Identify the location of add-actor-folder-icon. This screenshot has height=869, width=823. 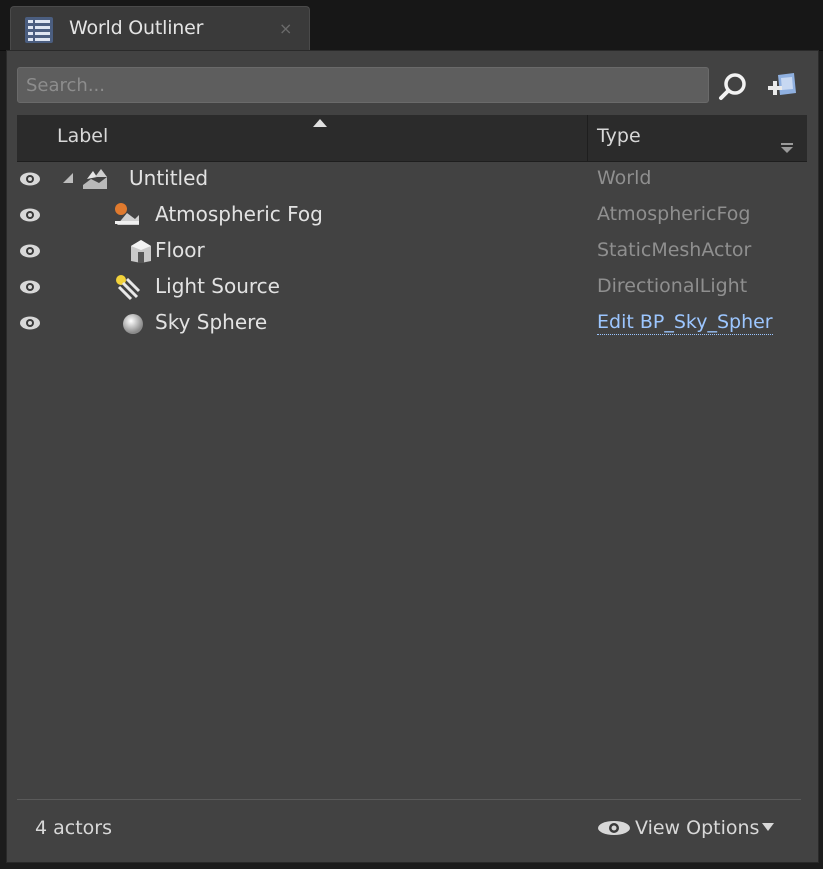
(782, 86).